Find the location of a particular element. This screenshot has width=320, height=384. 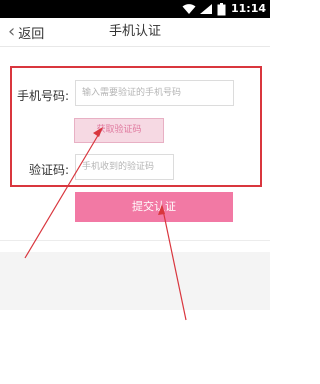

status-icons: 11:14 is located at coordinates (226, 9).